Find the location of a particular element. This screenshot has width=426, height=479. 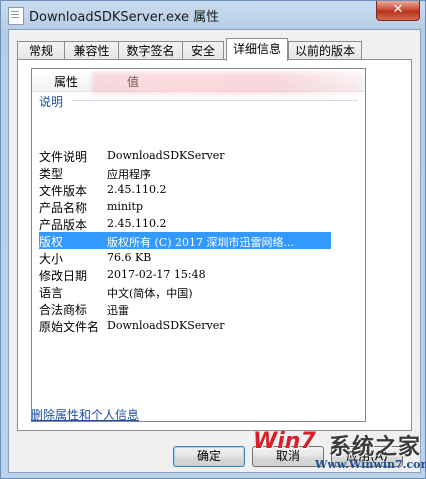

ok-button: 确定 is located at coordinates (209, 456).